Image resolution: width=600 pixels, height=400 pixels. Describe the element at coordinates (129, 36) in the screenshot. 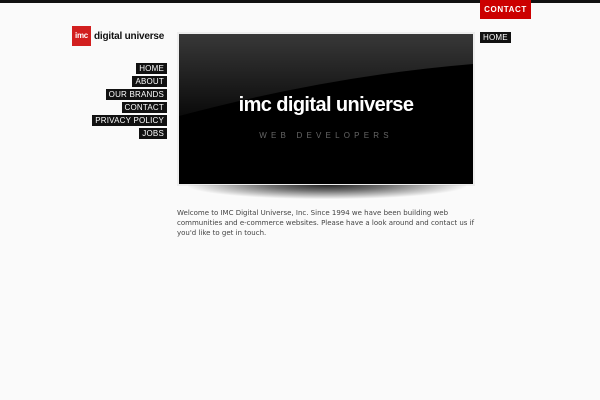

I see `logo-text: digital universe` at that location.